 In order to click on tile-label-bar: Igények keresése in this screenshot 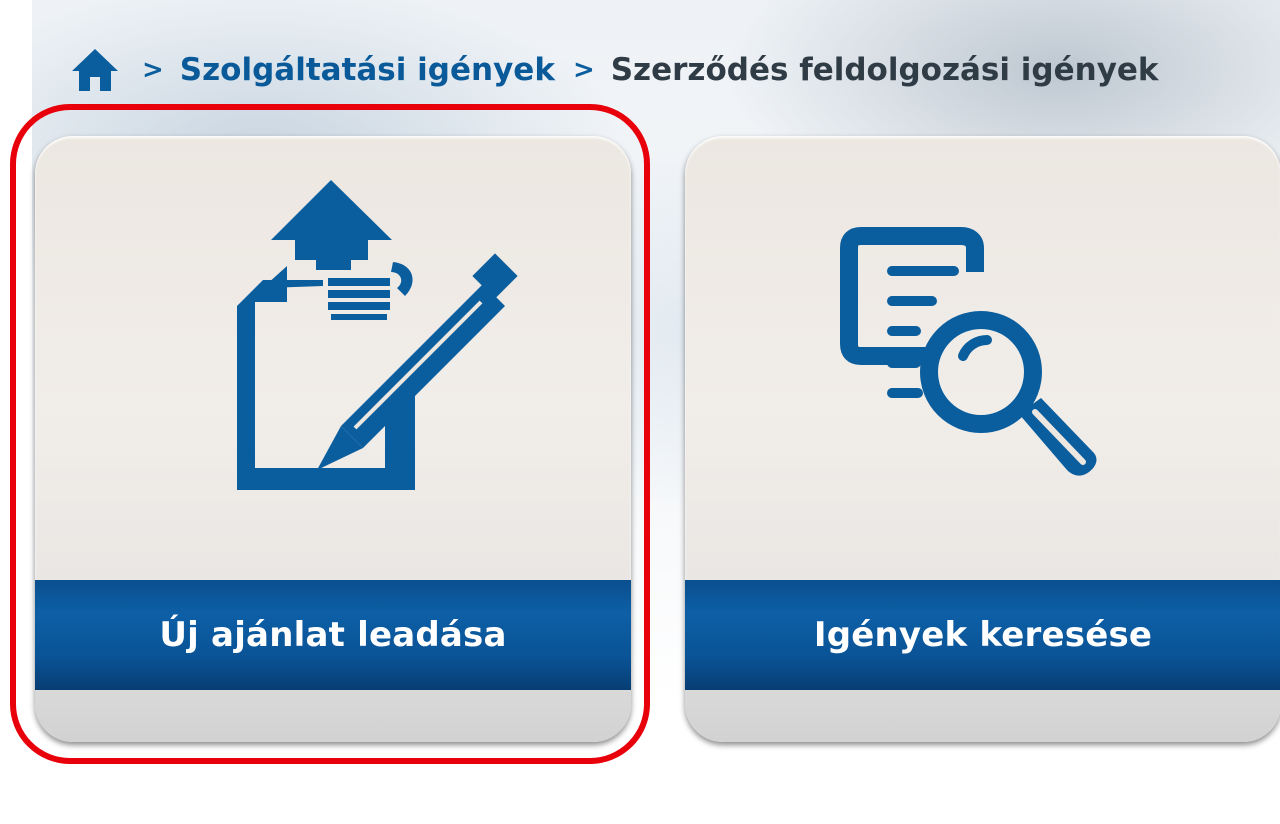, I will do `click(982, 635)`.